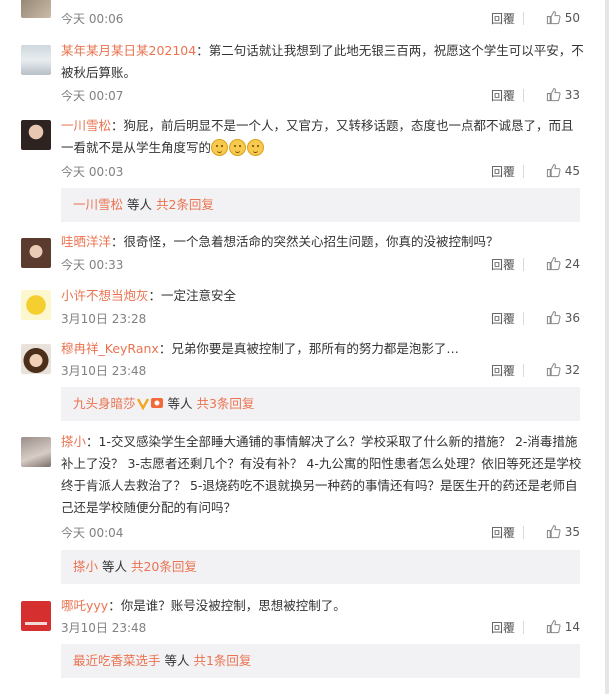 This screenshot has width=609, height=694. What do you see at coordinates (572, 627) in the screenshot?
I see `like-count: 14` at bounding box center [572, 627].